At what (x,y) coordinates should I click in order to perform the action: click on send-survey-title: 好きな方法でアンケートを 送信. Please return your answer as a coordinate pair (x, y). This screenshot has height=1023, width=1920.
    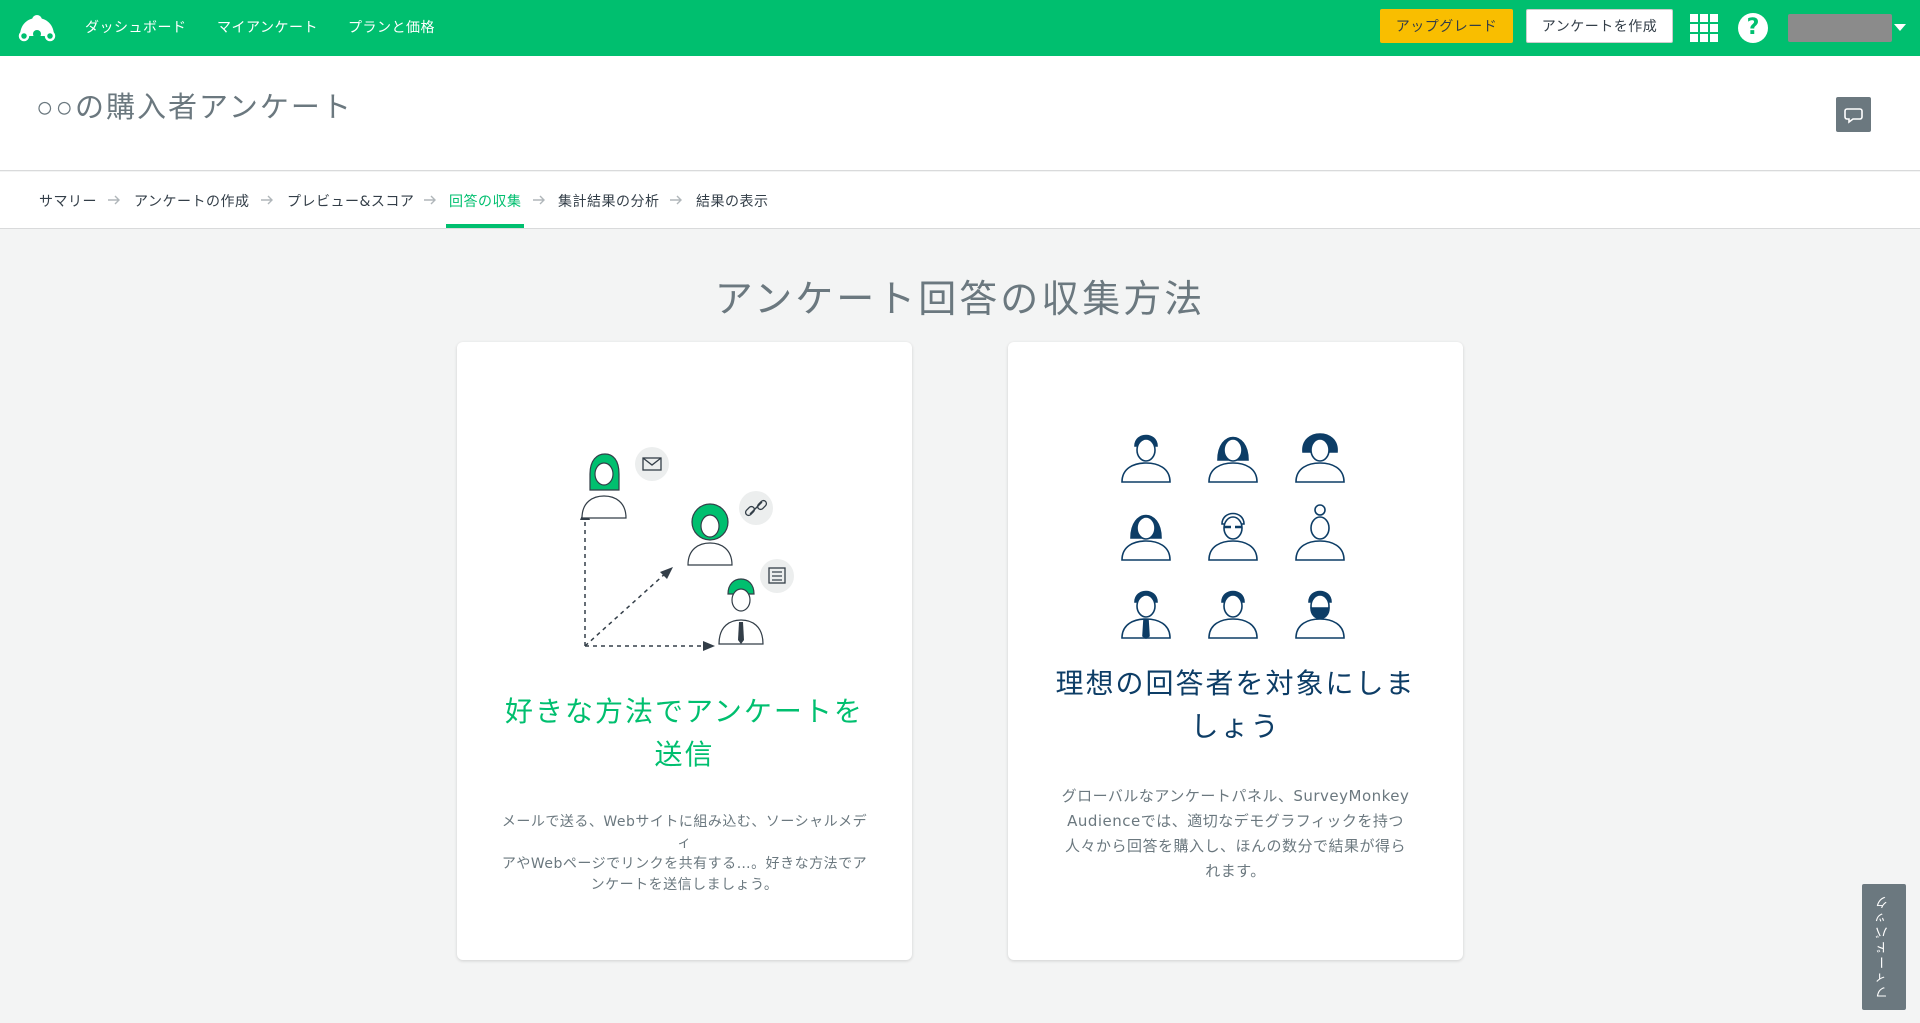
    Looking at the image, I should click on (684, 733).